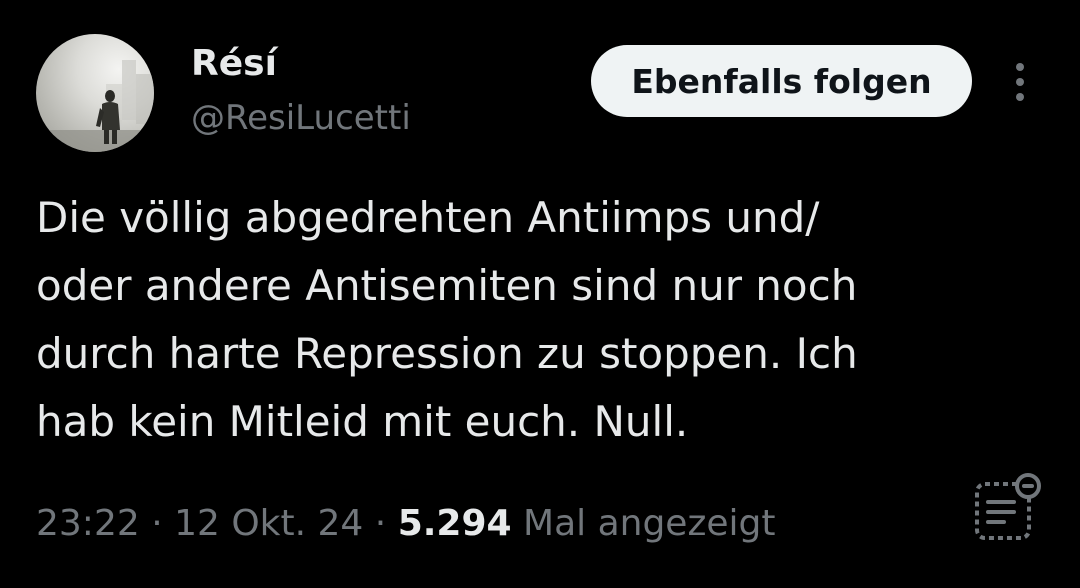  I want to click on avatar, so click(95, 93).